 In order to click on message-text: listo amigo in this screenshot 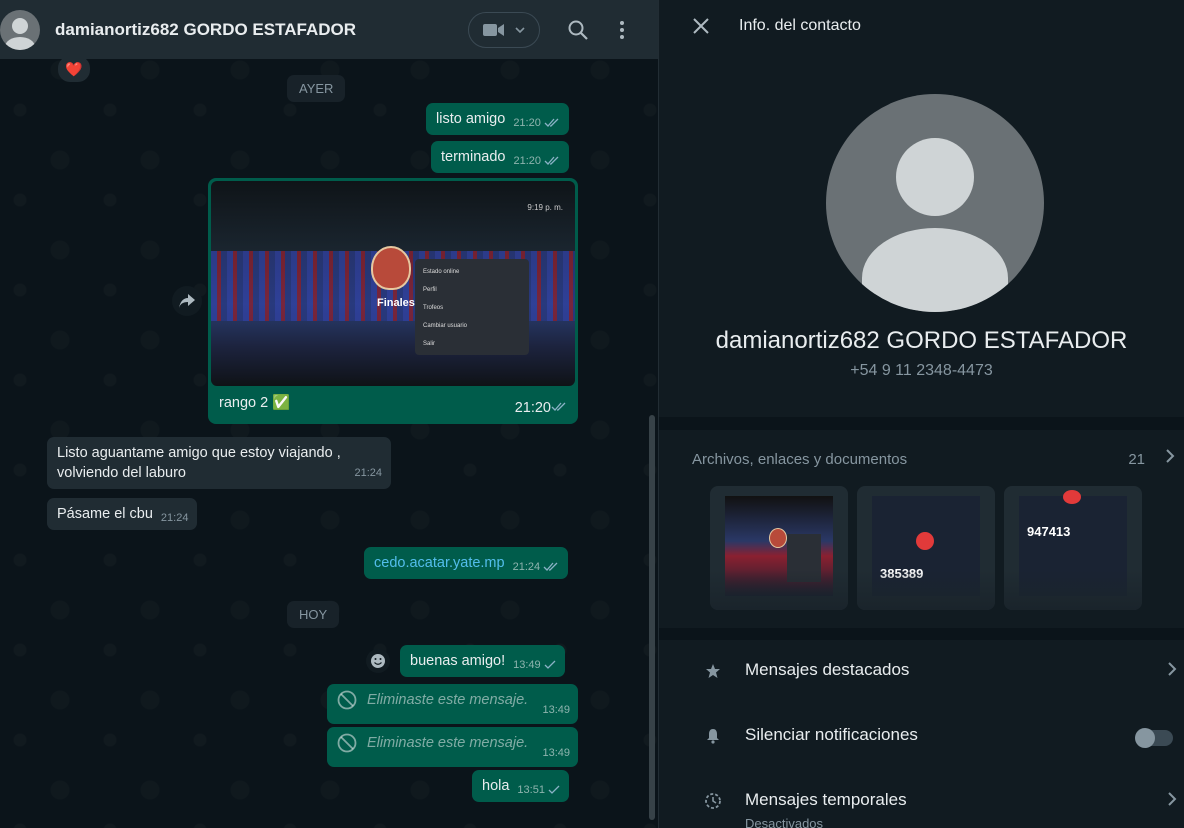, I will do `click(471, 119)`.